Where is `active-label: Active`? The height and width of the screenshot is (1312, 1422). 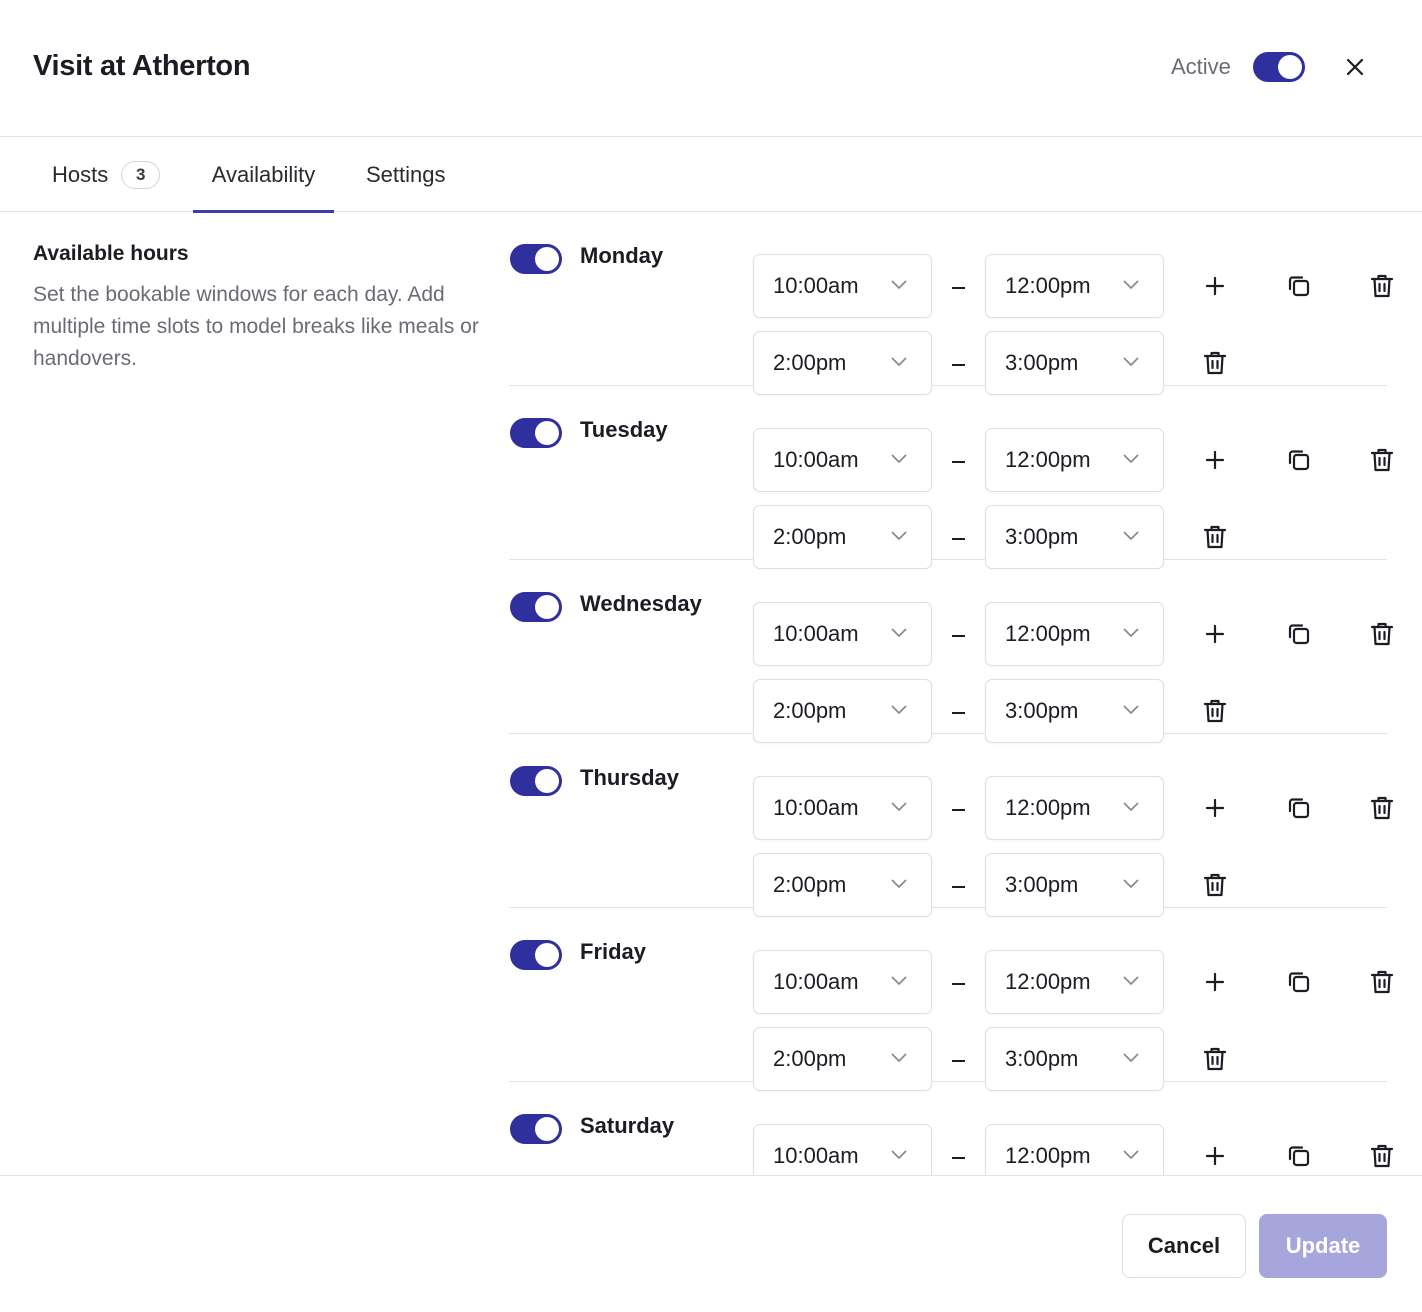 active-label: Active is located at coordinates (1201, 66).